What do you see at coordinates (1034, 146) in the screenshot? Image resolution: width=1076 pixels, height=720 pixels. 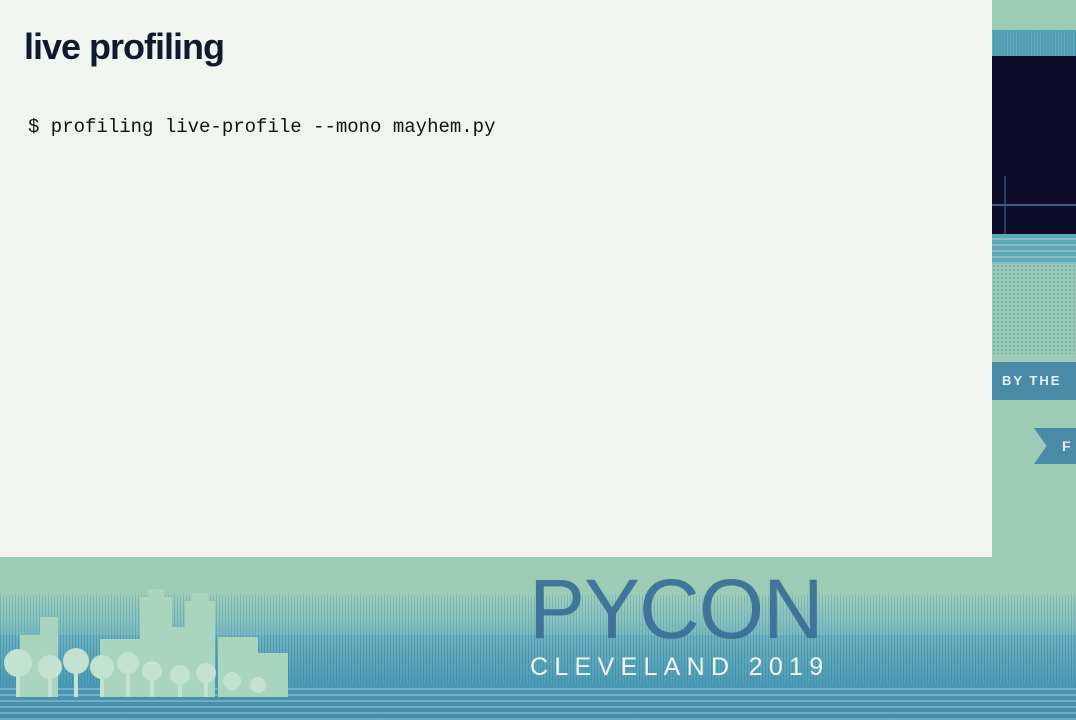 I see `speaker-video-thumbnail` at bounding box center [1034, 146].